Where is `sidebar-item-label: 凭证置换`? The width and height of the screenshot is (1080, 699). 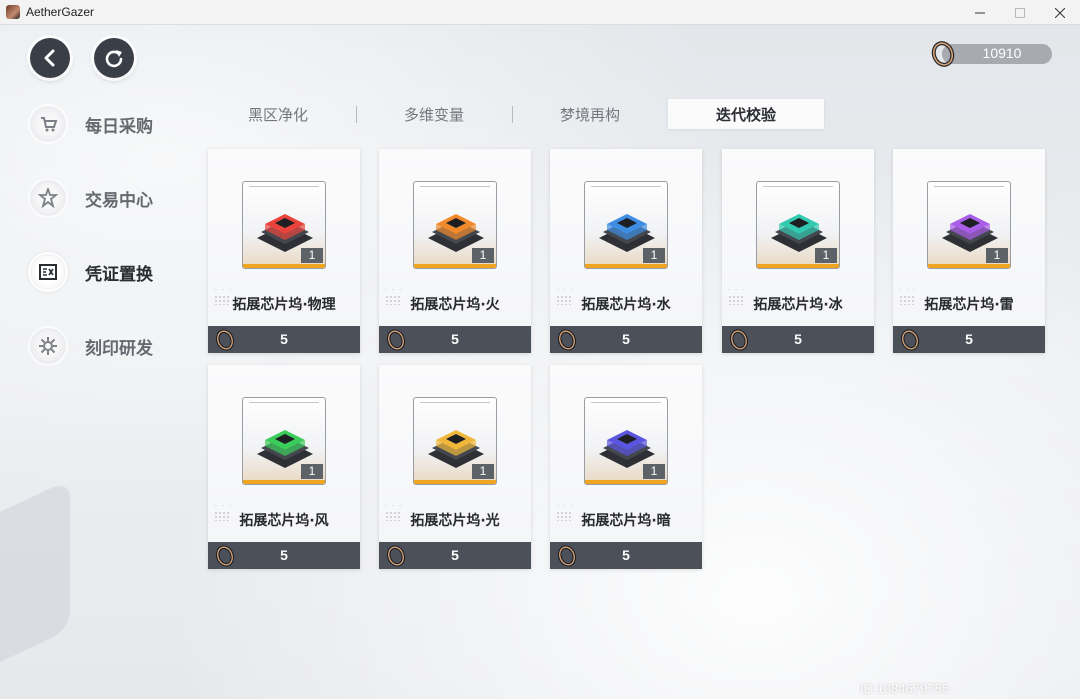 sidebar-item-label: 凭证置换 is located at coordinates (119, 274).